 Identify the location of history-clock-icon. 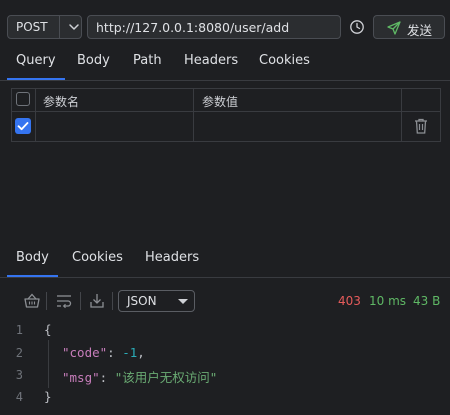
(357, 27).